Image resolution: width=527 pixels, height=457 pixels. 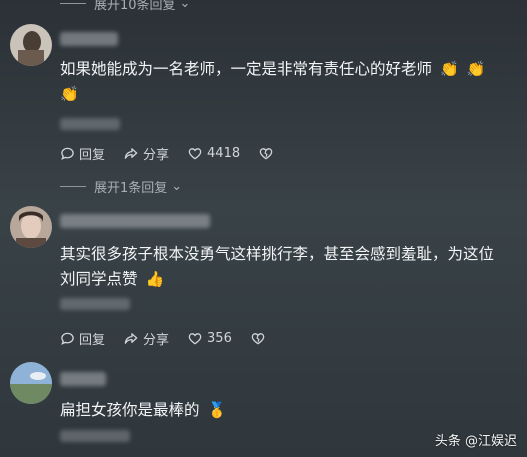 I want to click on comment-text: 扁担女孩你是最棒的 🥇, so click(x=143, y=410).